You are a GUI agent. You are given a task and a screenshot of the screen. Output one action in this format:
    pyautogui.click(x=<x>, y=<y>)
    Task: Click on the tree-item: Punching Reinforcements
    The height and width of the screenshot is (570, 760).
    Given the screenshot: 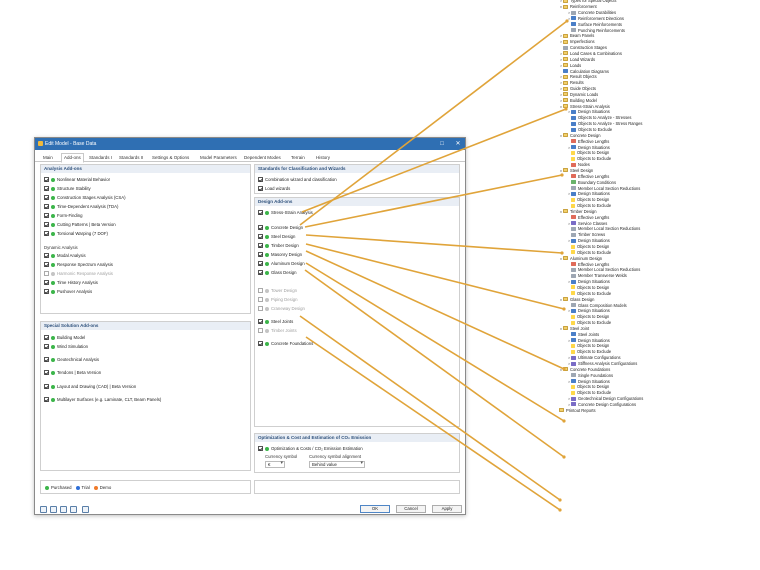 What is the action you would take?
    pyautogui.click(x=596, y=30)
    